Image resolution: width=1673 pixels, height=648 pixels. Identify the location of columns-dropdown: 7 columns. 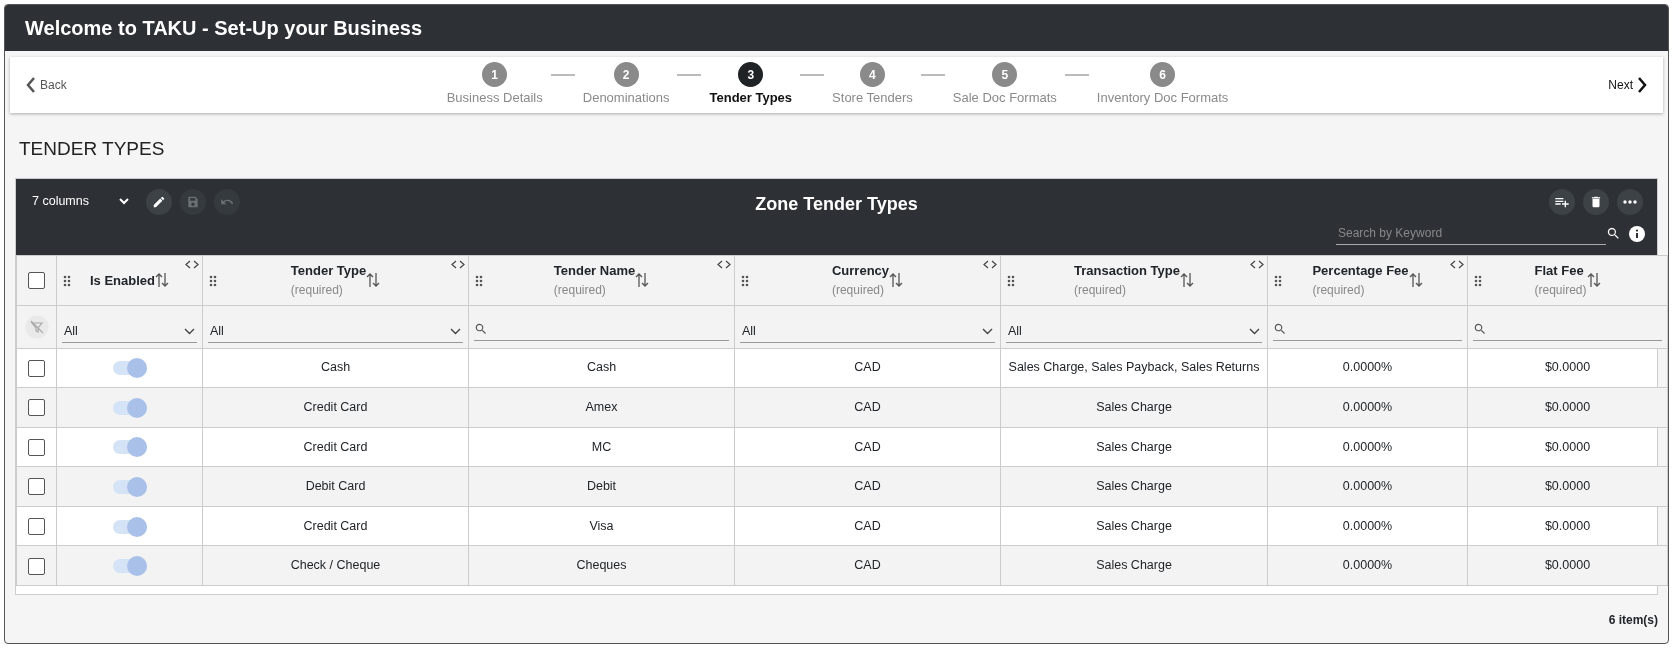
(80, 201).